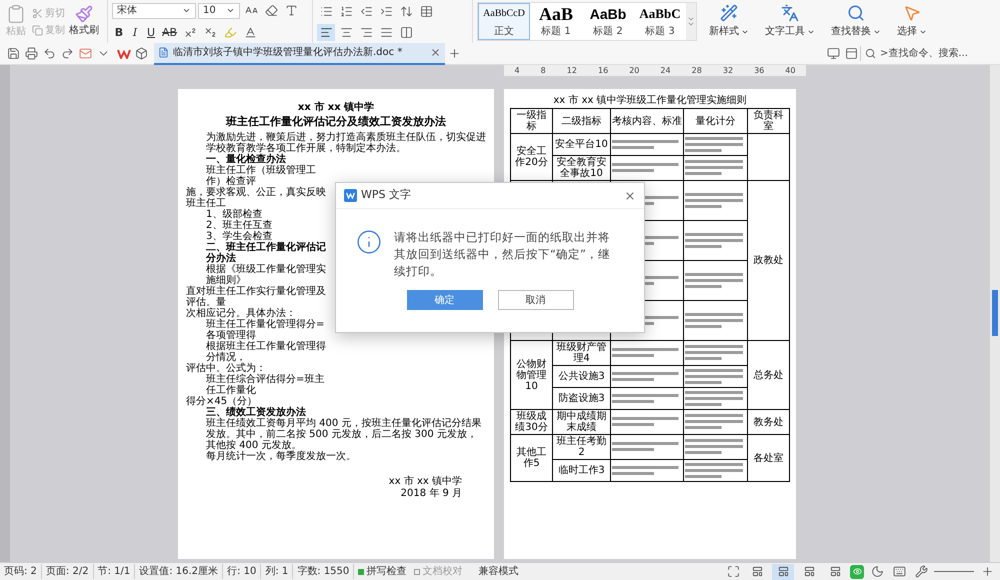 The width and height of the screenshot is (1000, 580). I want to click on view-button, so click(783, 572).